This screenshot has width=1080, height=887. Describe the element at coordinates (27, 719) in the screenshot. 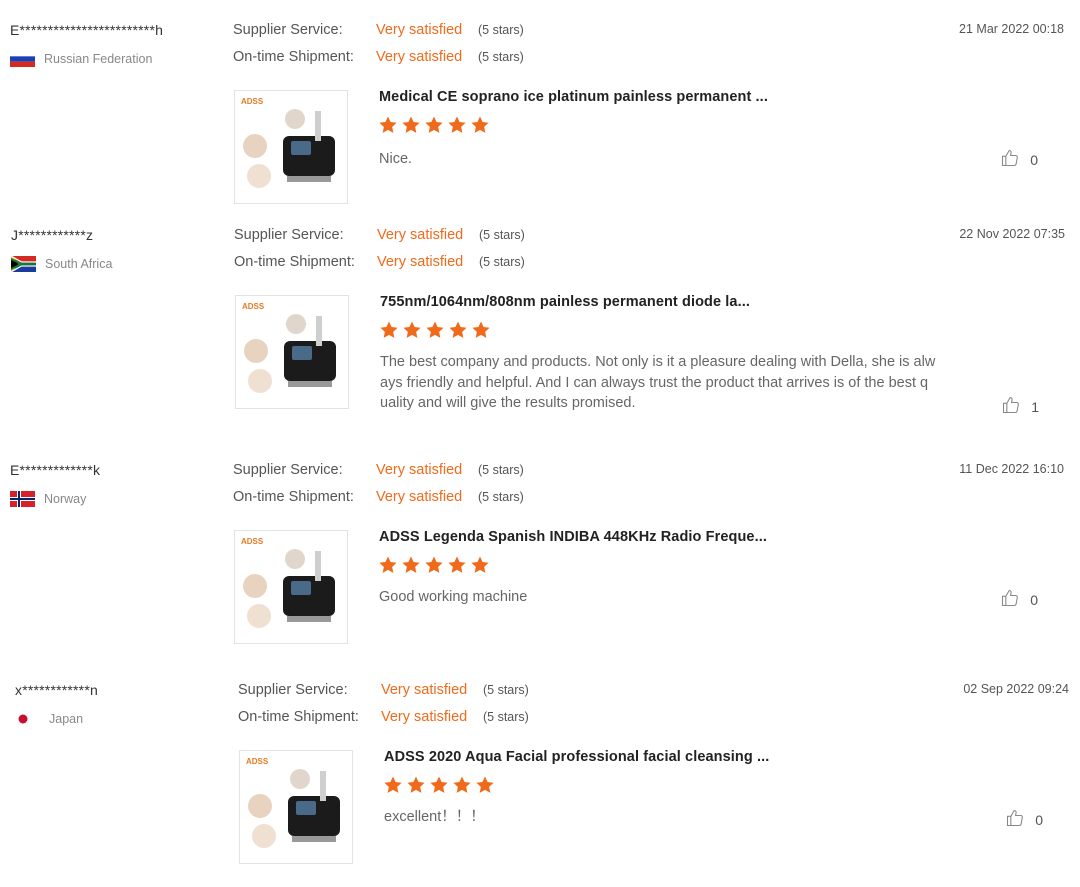

I see `japan-flag-icon` at that location.